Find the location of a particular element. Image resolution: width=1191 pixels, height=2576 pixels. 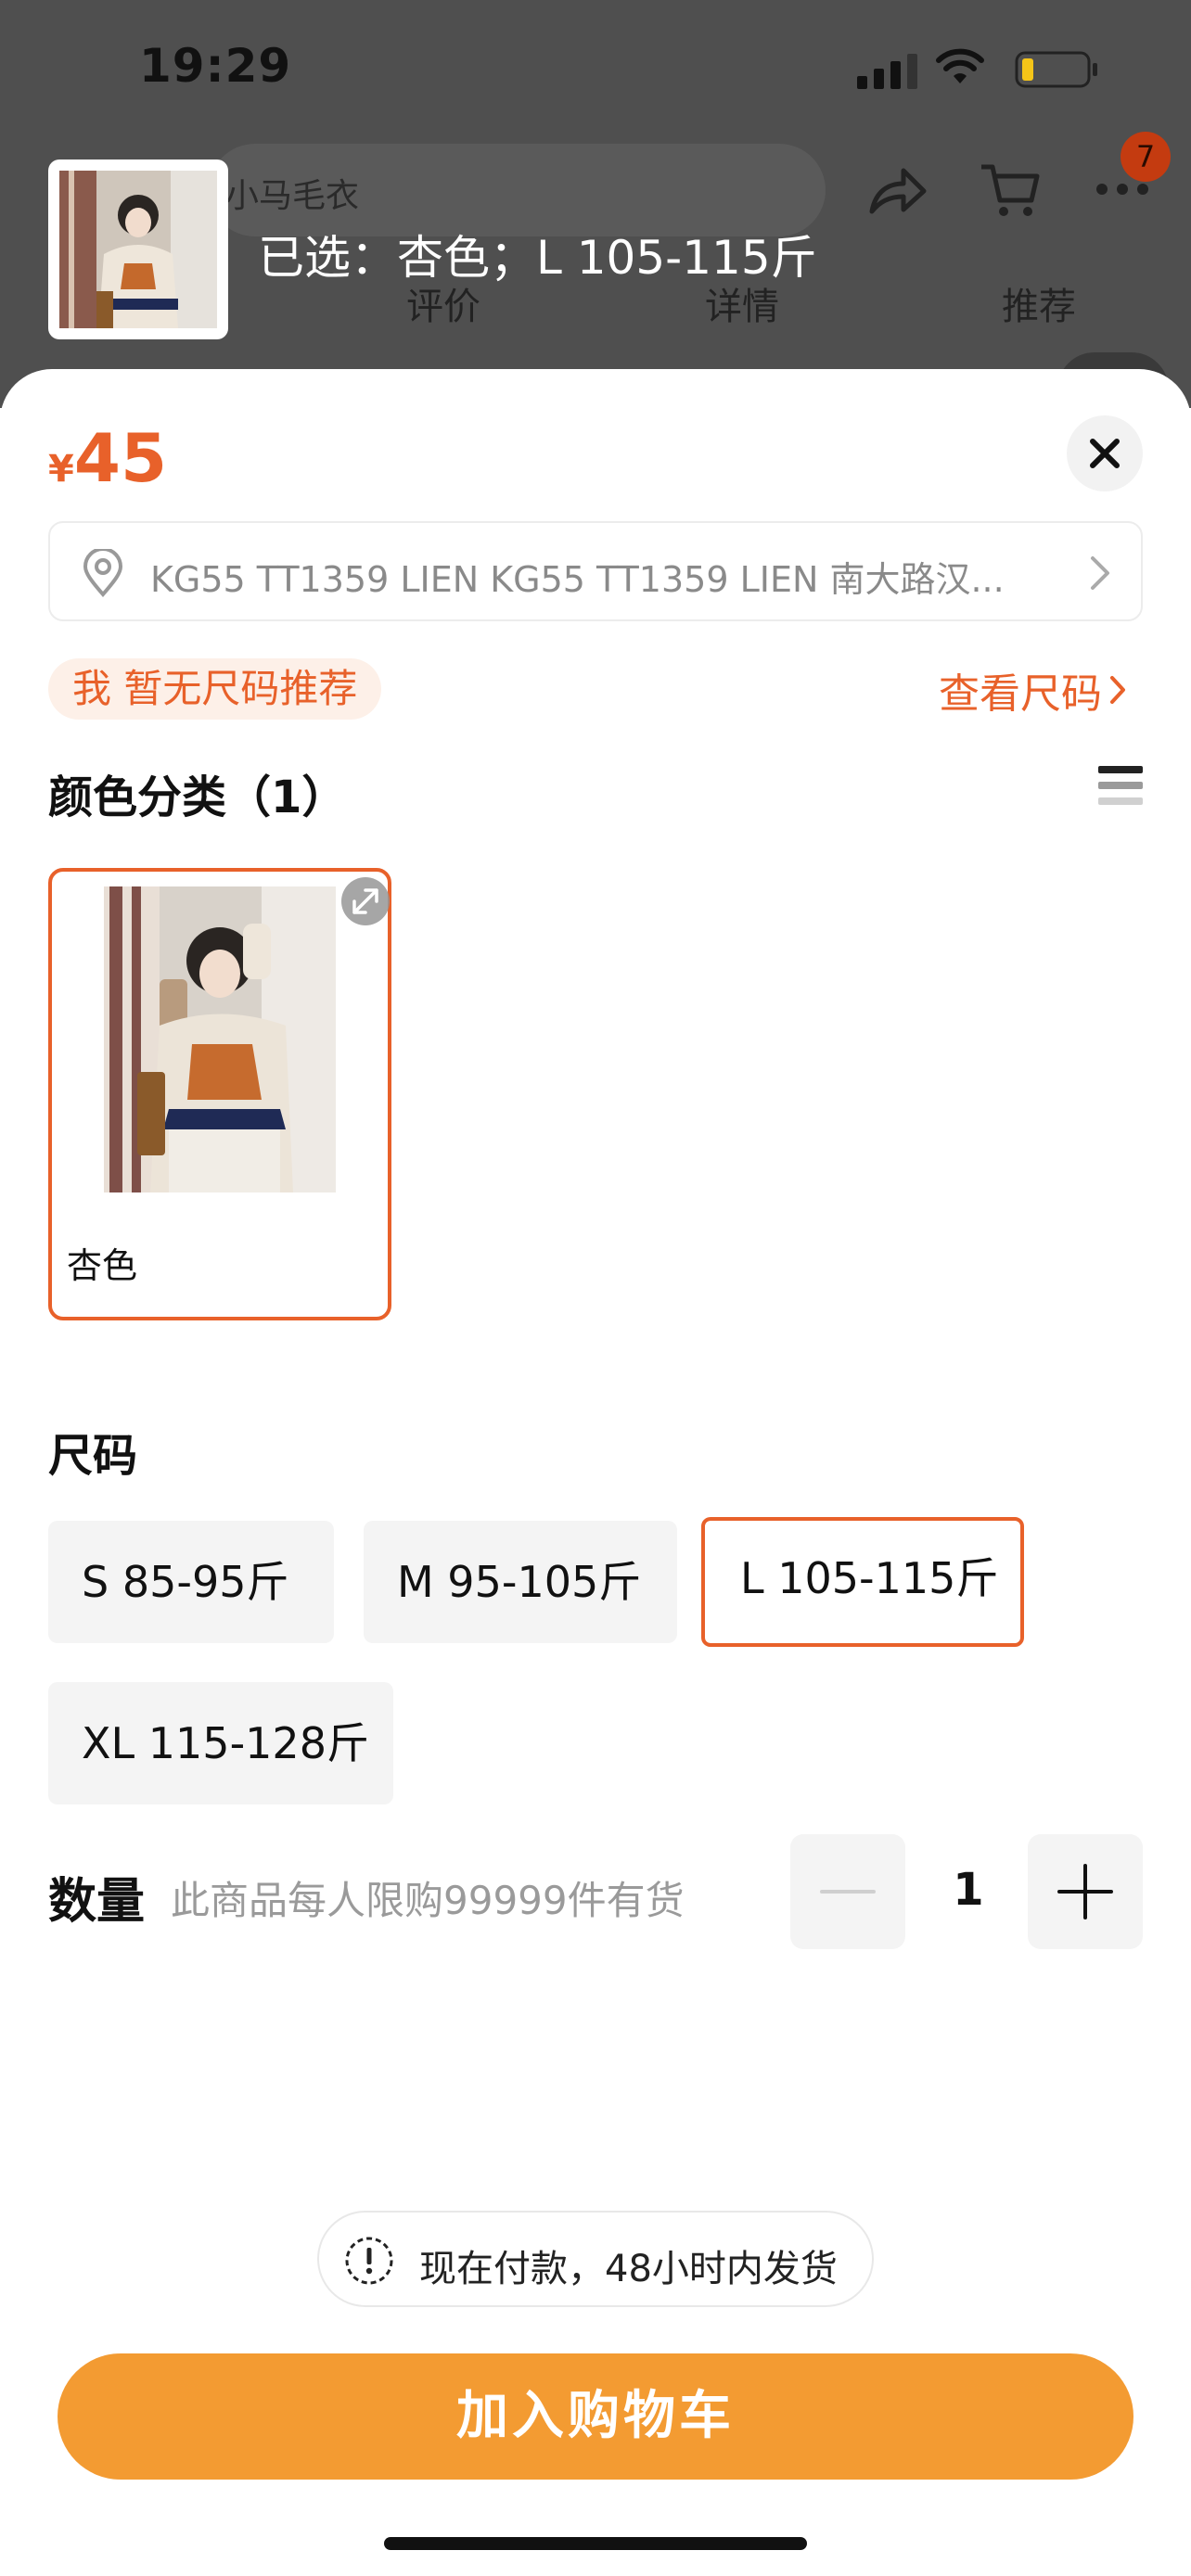

plus-icon is located at coordinates (1085, 1892).